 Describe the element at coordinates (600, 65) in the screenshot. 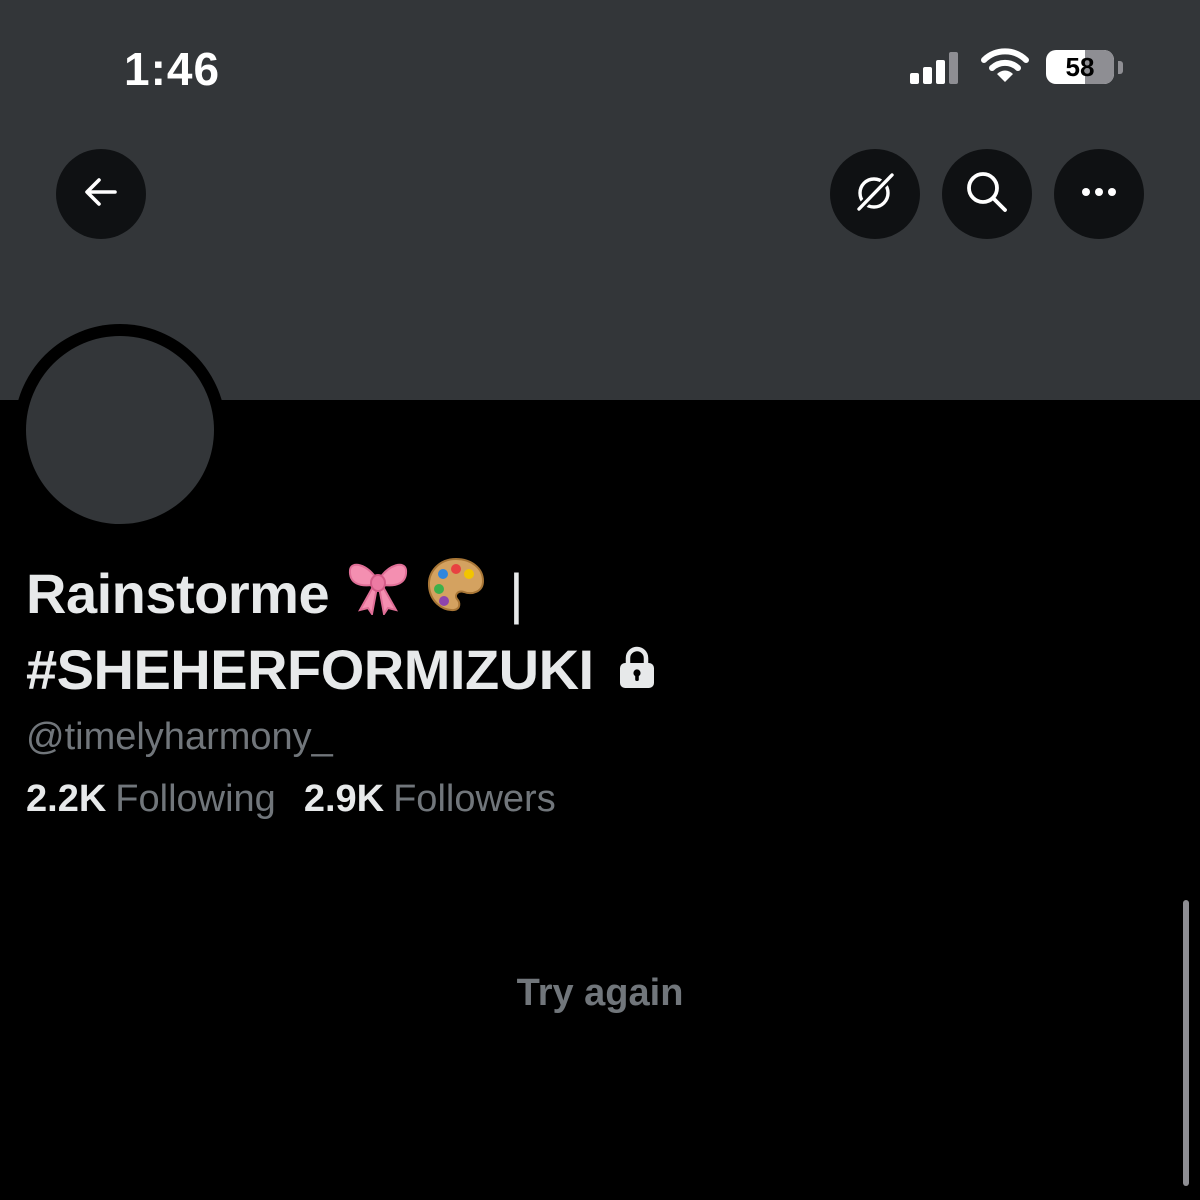

I see `status-bar: 1:46 58` at that location.